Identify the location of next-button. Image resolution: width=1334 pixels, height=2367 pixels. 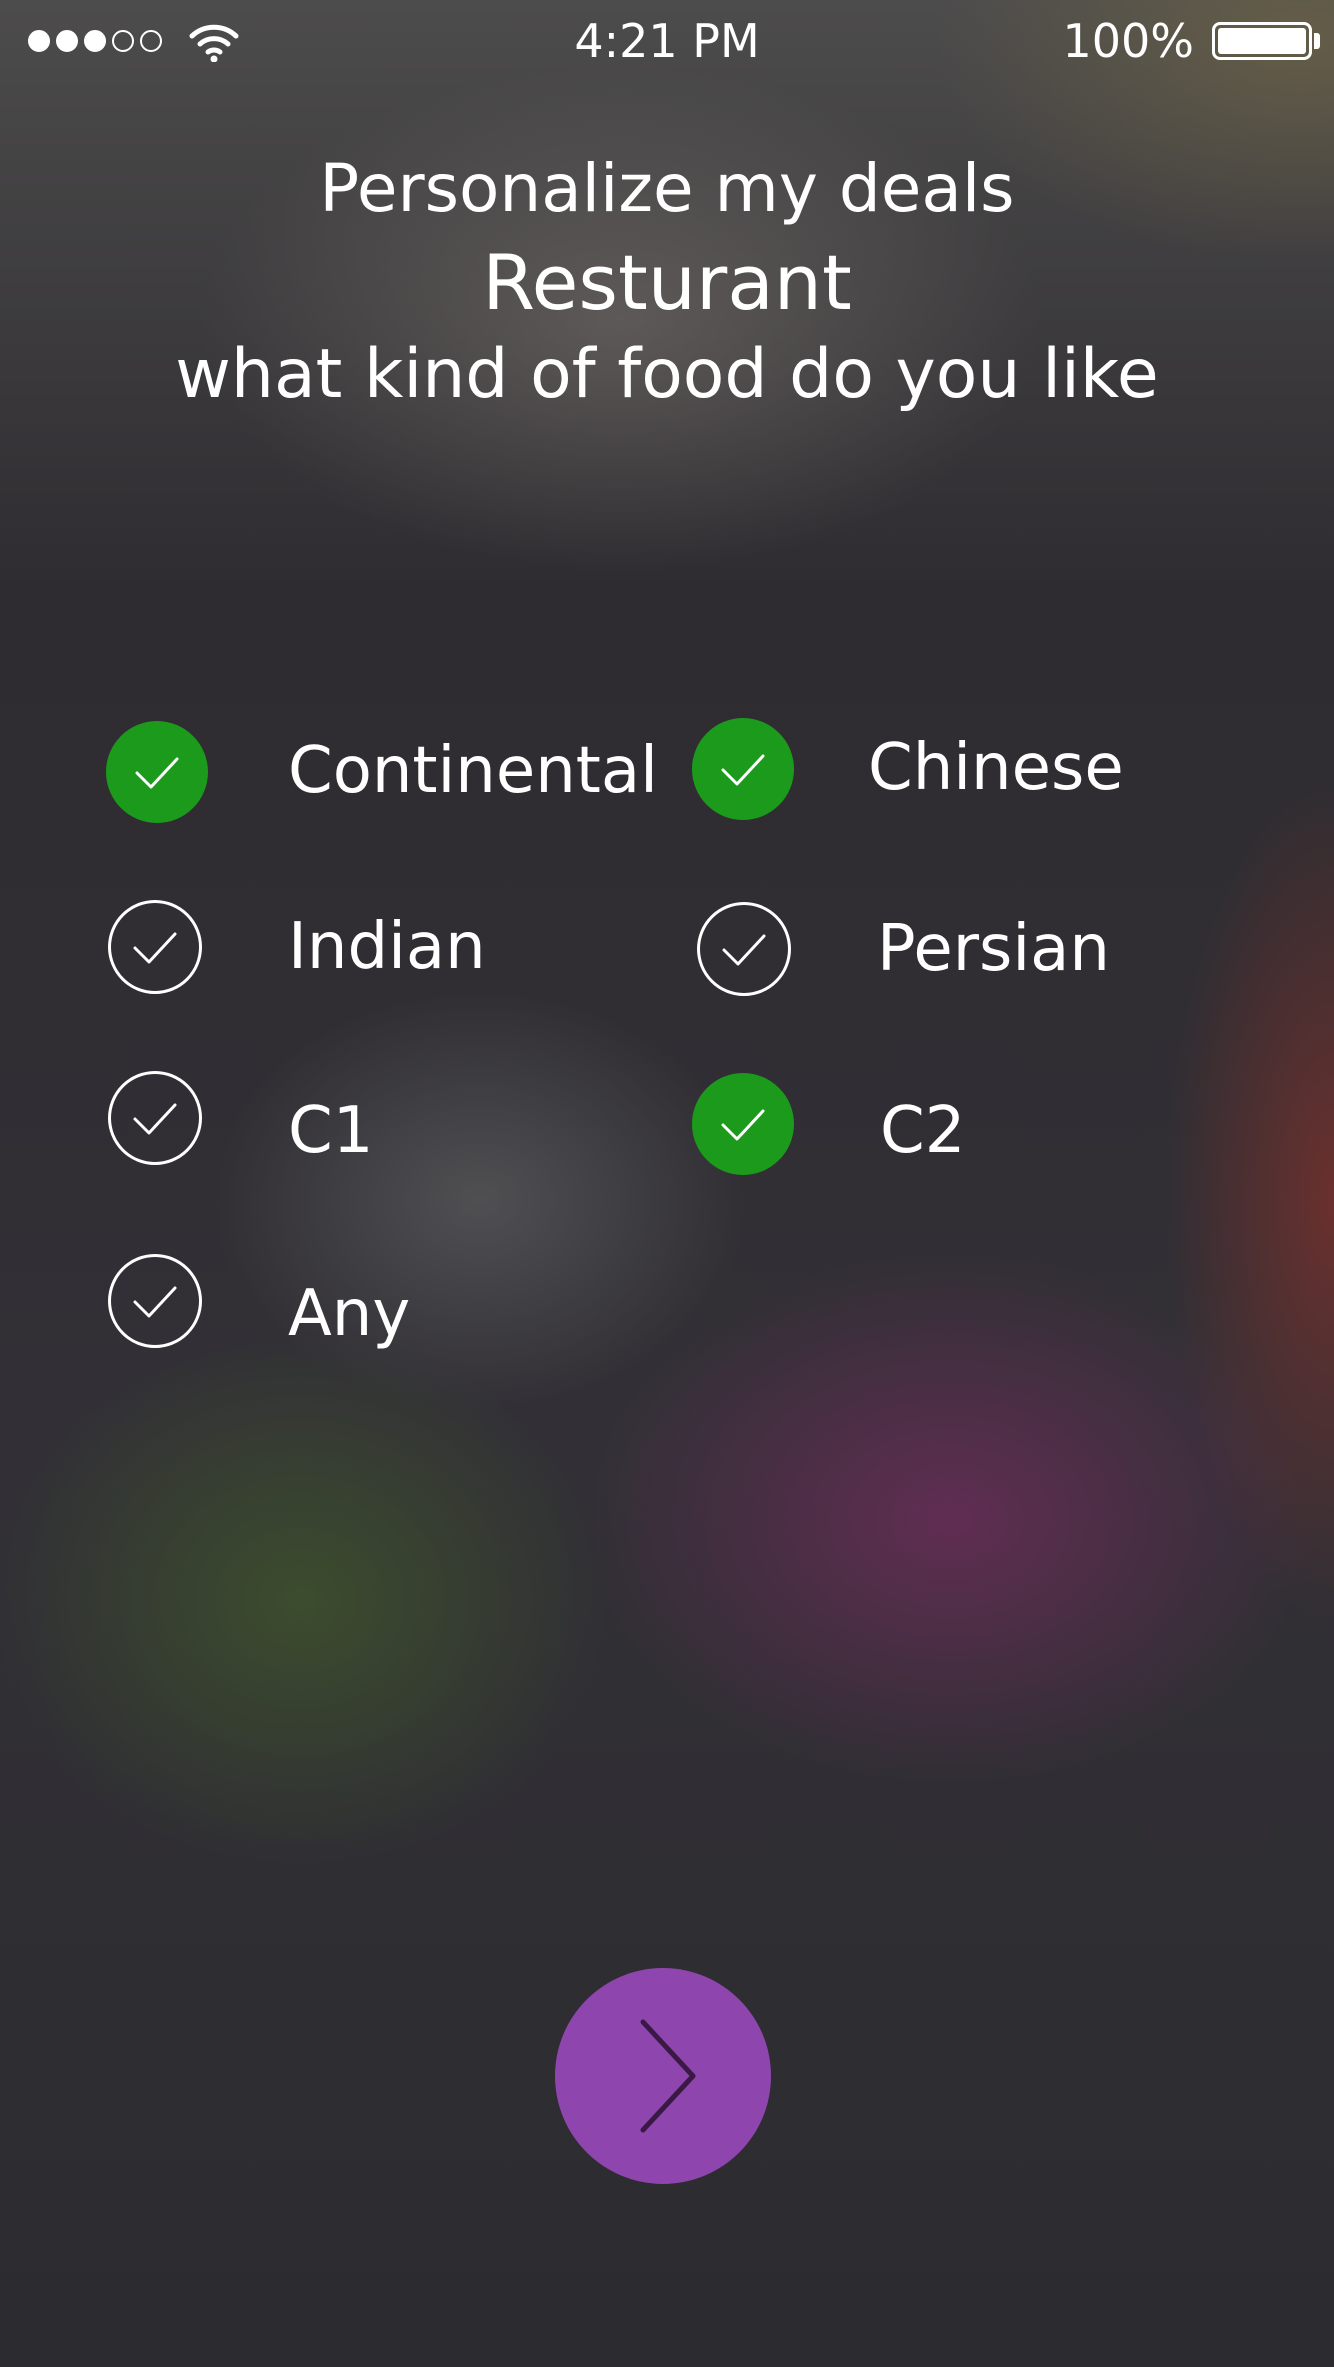
(663, 2076).